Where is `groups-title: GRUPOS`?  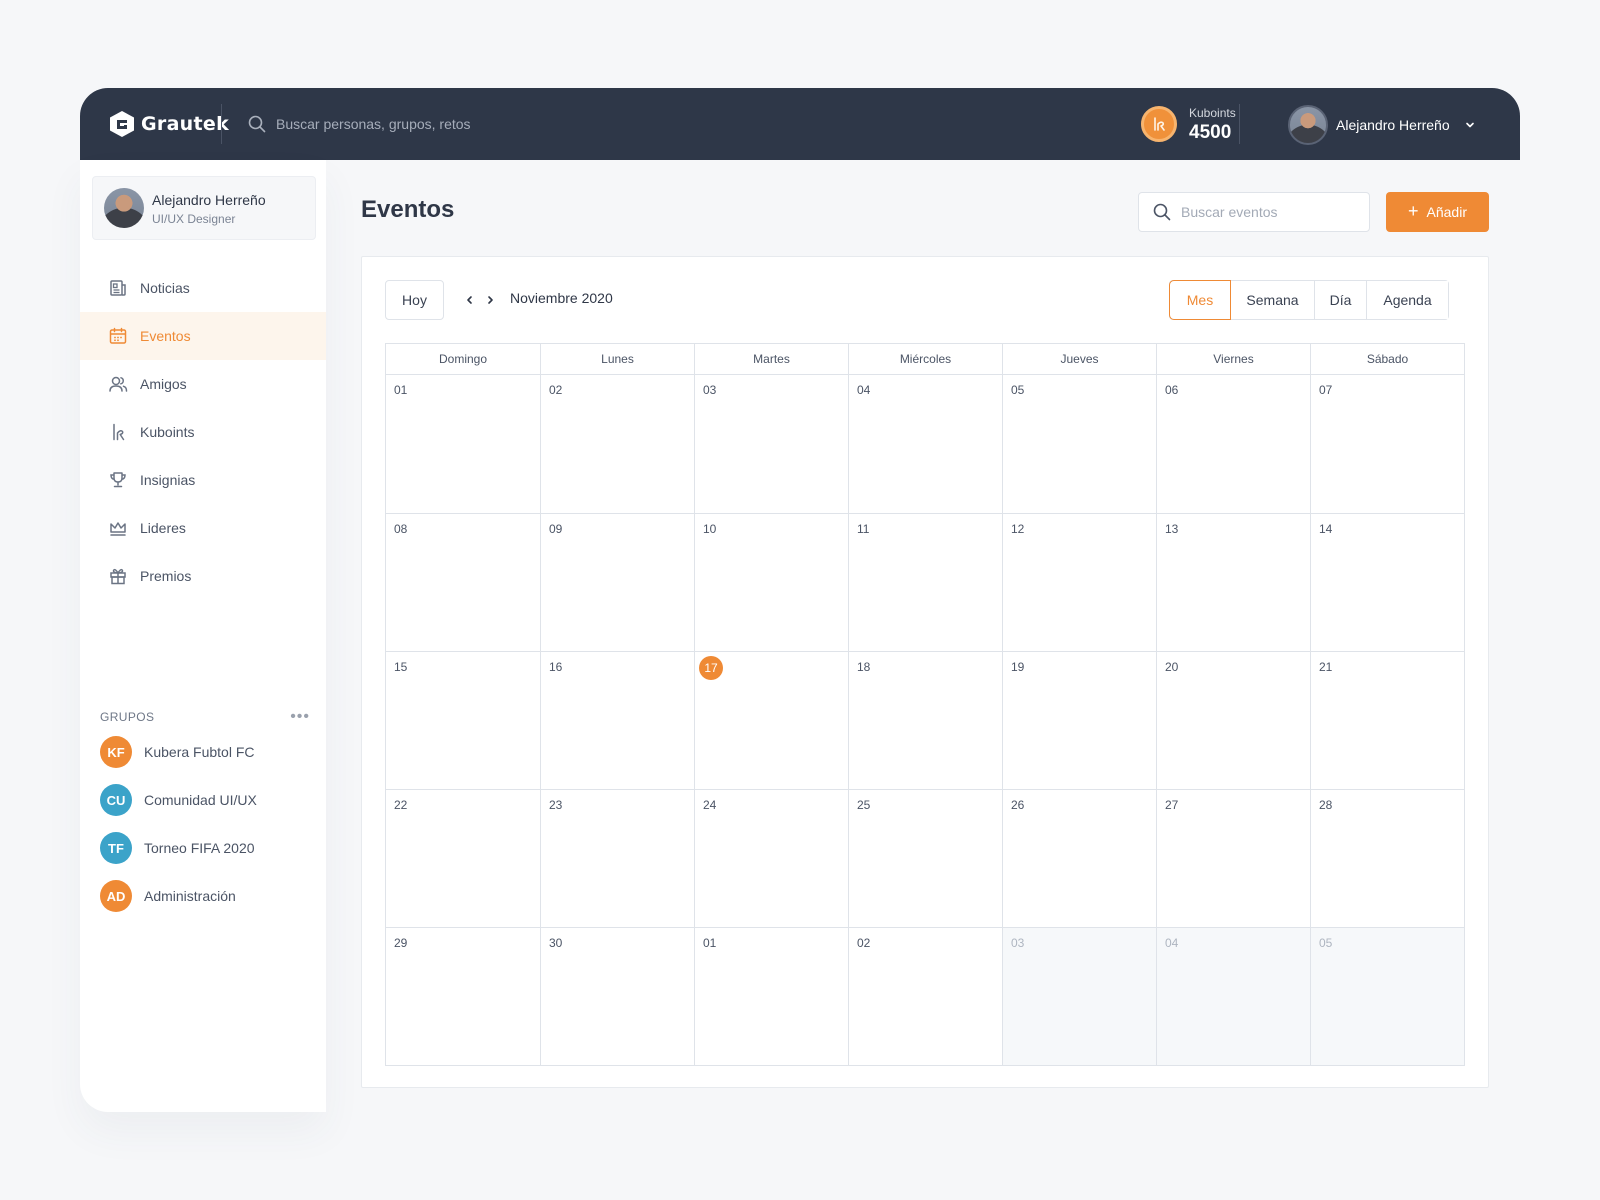 groups-title: GRUPOS is located at coordinates (127, 717).